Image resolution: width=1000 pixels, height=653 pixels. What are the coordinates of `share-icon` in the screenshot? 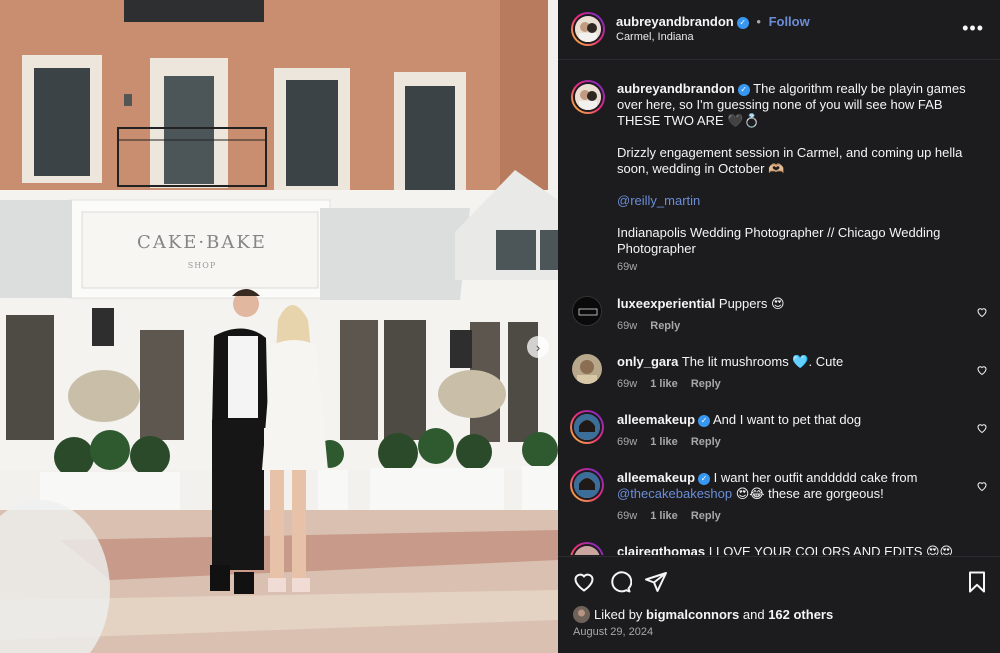 It's located at (656, 582).